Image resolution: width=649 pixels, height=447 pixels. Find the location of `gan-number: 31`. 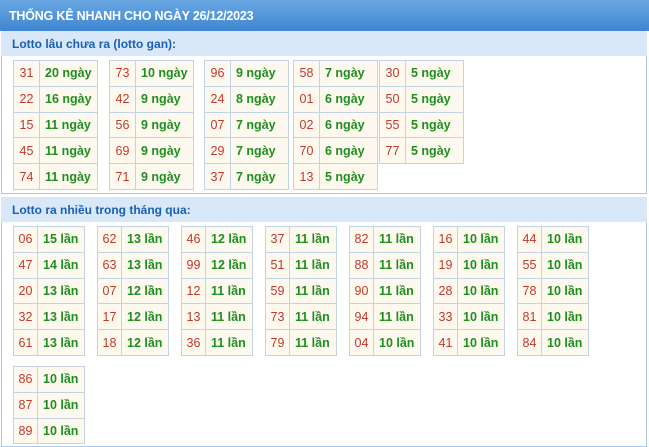

gan-number: 31 is located at coordinates (26, 73).